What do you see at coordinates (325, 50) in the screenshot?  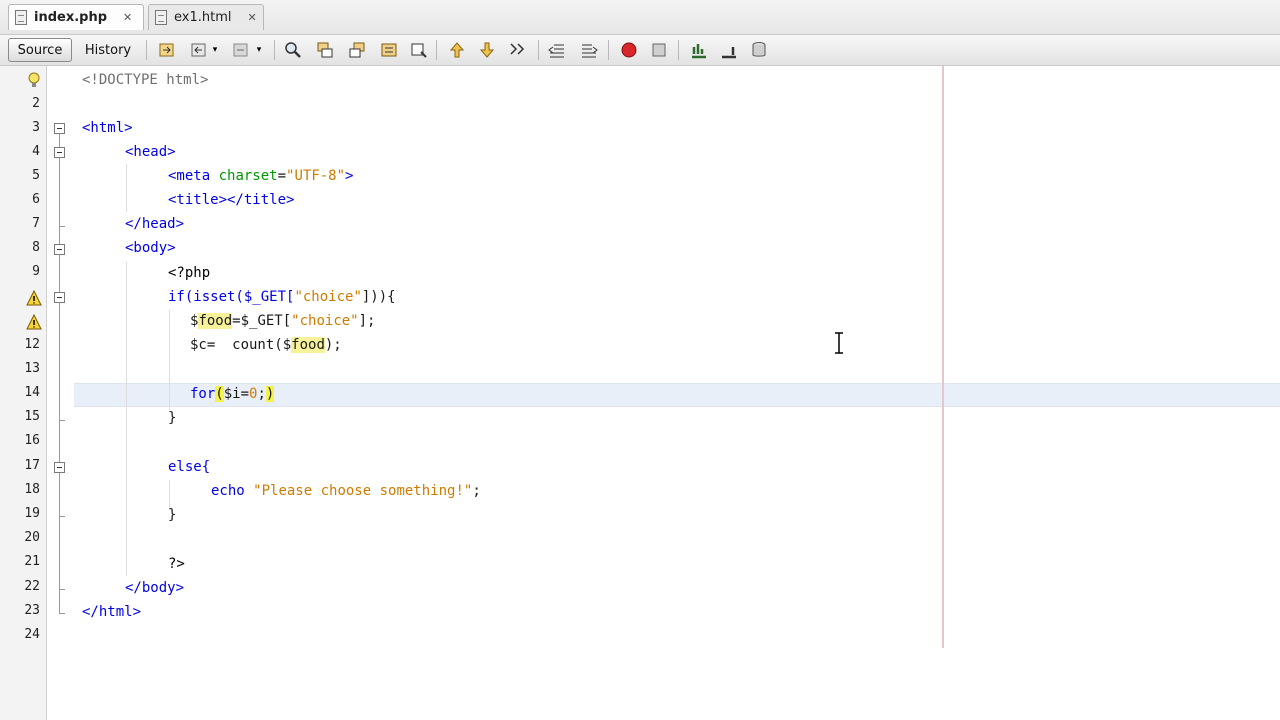 I see `find-previous-icon` at bounding box center [325, 50].